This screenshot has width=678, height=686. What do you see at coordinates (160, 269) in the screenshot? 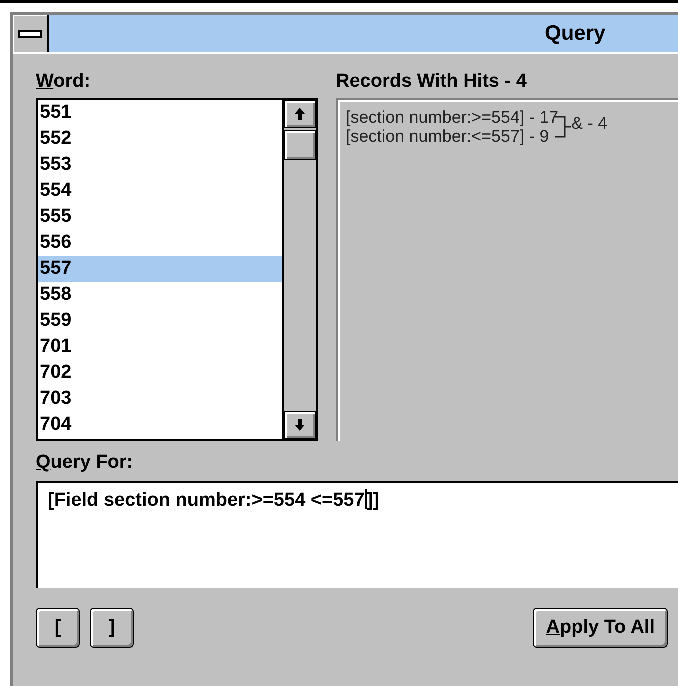
I see `list-item: 557` at bounding box center [160, 269].